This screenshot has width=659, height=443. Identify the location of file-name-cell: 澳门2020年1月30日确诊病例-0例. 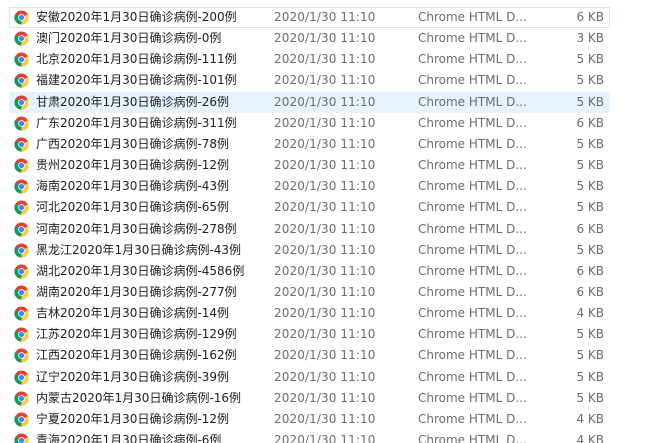
(141, 38).